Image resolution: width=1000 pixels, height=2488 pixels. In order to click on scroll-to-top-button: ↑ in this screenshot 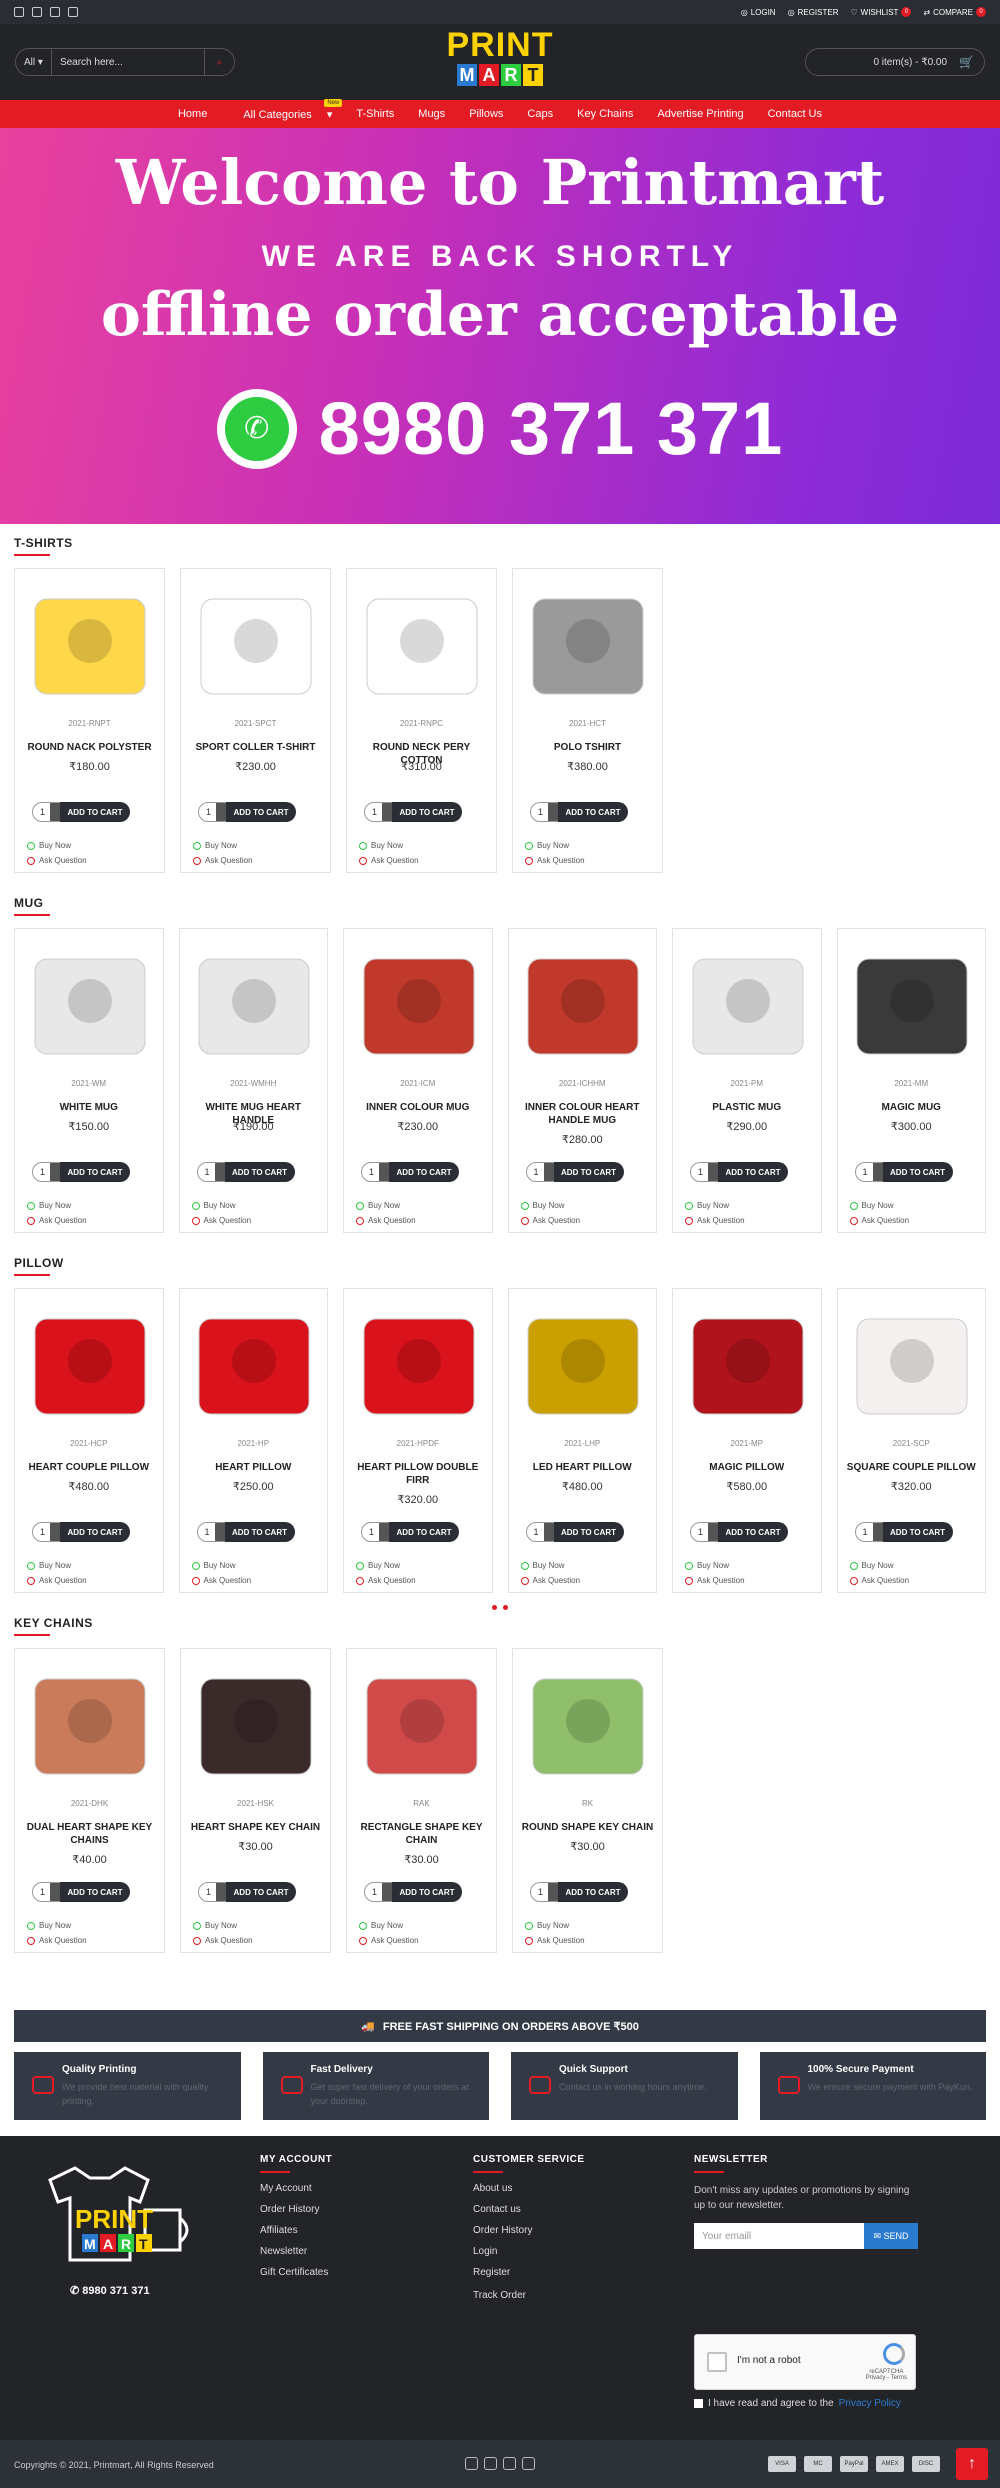, I will do `click(972, 2464)`.